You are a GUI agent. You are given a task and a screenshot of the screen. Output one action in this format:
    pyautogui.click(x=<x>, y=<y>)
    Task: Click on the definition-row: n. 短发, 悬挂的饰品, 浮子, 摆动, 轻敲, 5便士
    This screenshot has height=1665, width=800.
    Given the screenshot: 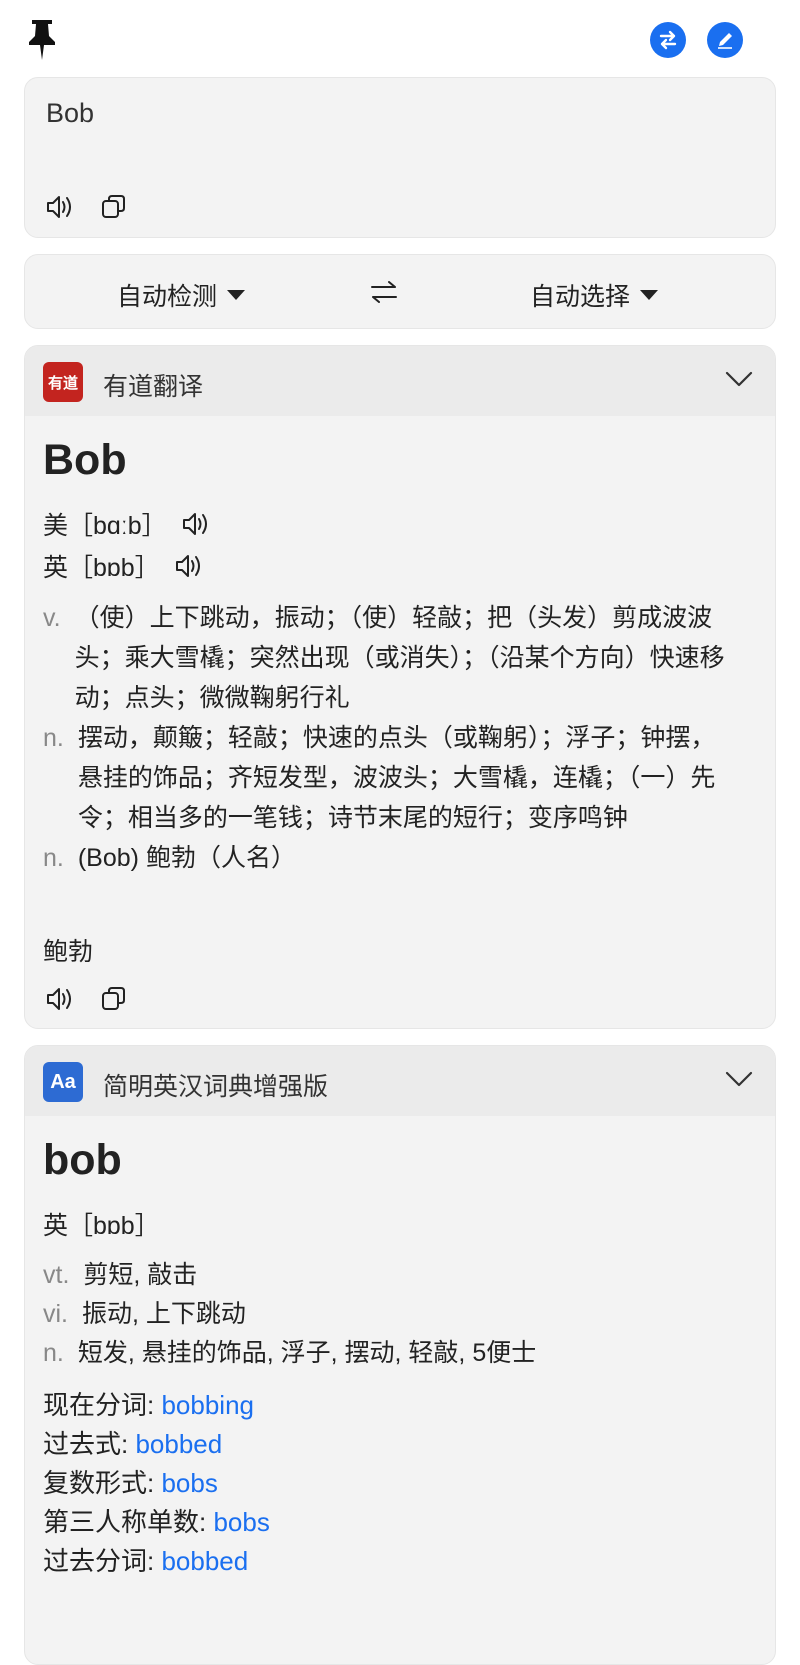 What is the action you would take?
    pyautogui.click(x=388, y=1353)
    